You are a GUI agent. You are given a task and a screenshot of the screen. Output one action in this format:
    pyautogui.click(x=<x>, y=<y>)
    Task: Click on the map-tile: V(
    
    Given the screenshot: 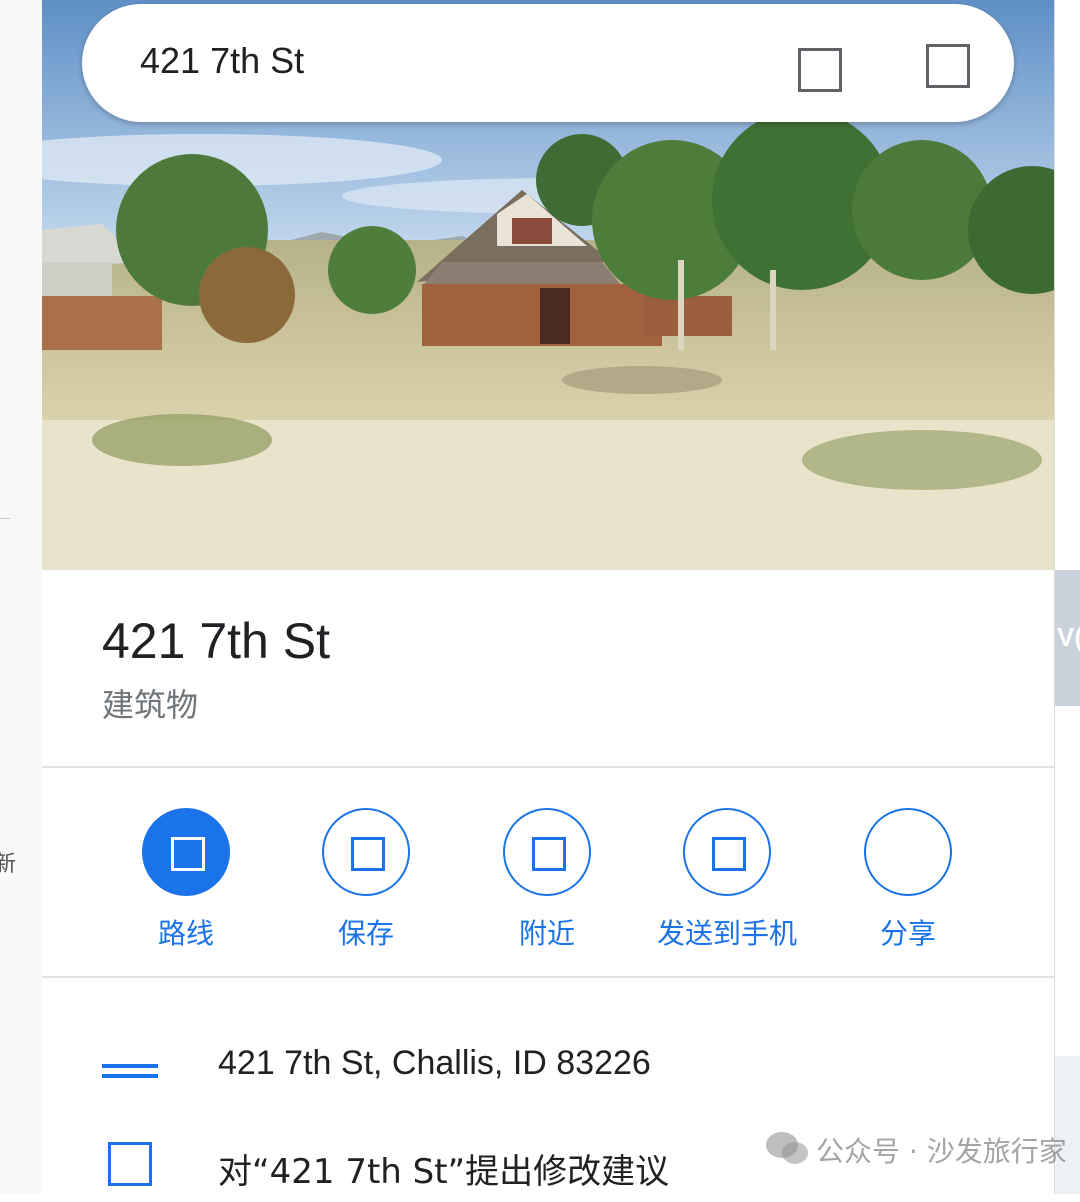 What is the action you would take?
    pyautogui.click(x=1067, y=638)
    